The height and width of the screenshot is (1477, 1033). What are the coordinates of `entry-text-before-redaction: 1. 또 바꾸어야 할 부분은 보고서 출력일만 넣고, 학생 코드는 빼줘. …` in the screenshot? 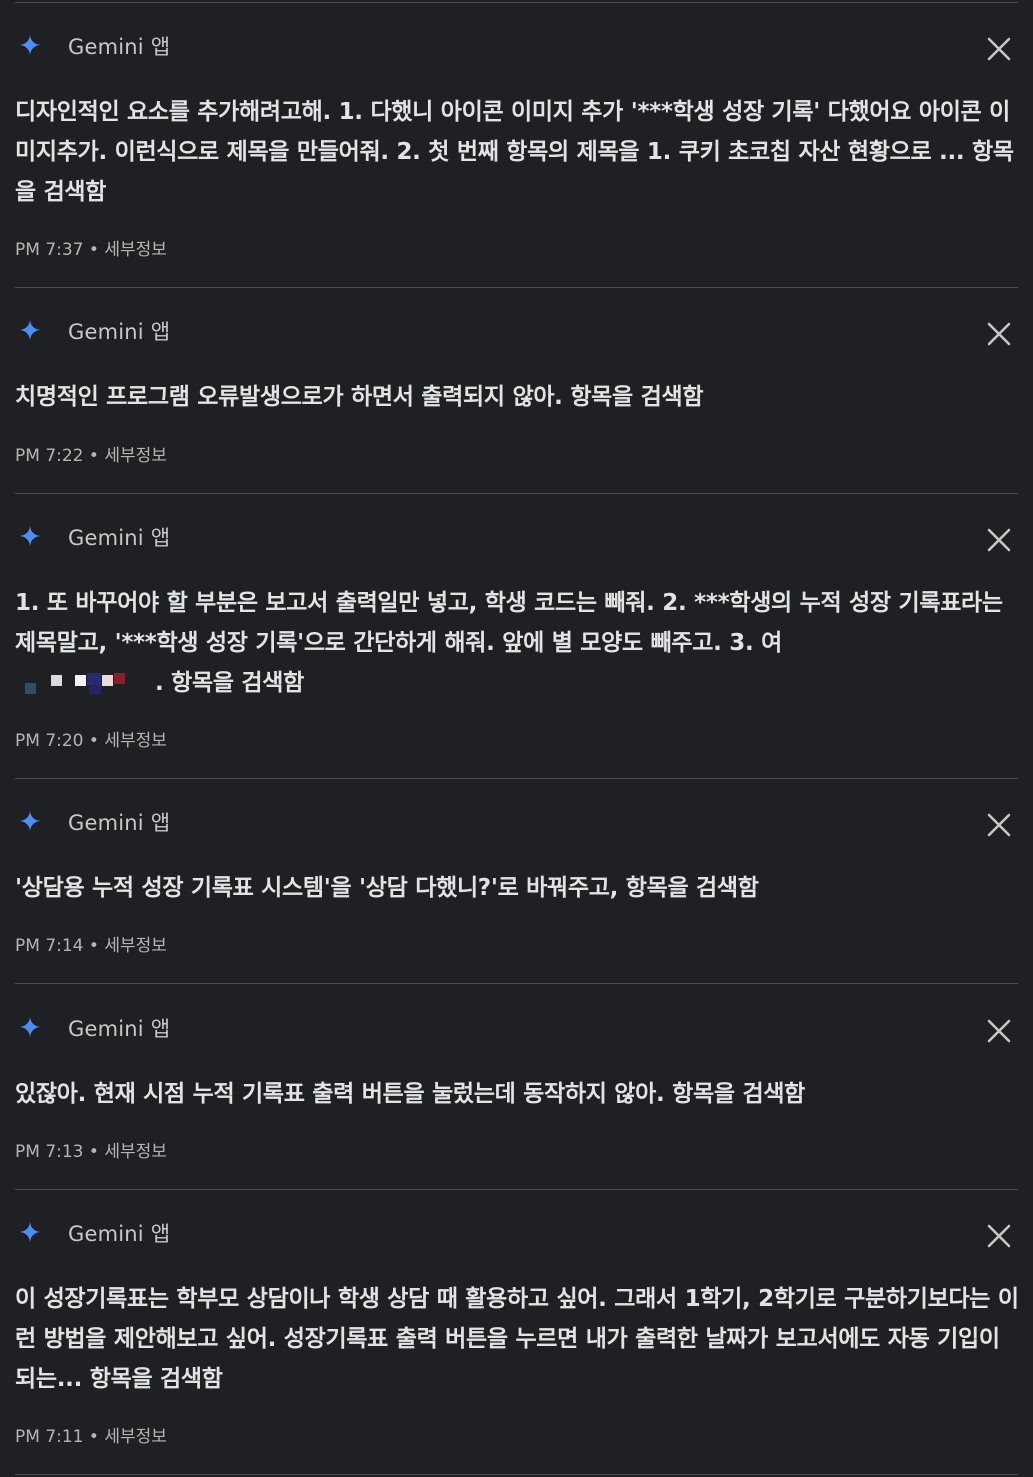 It's located at (509, 623).